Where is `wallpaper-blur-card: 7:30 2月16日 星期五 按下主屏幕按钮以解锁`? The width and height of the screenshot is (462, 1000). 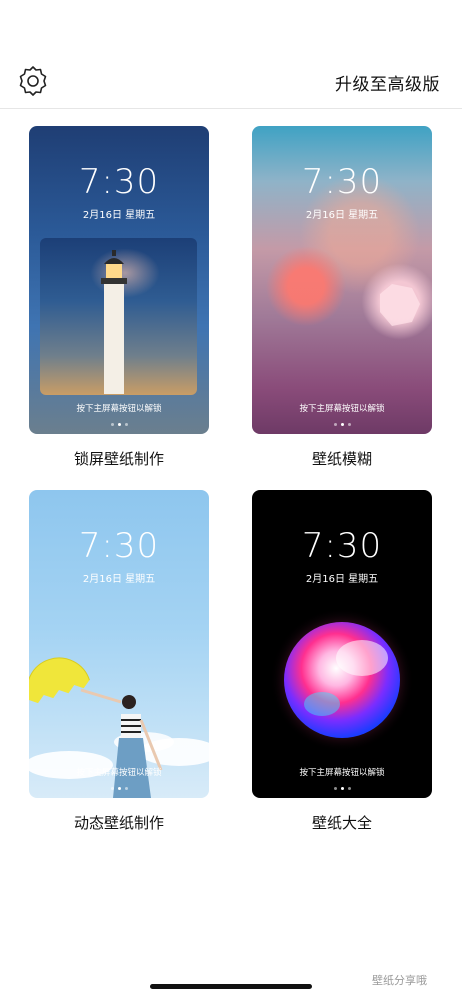 wallpaper-blur-card: 7:30 2月16日 星期五 按下主屏幕按钮以解锁 is located at coordinates (342, 280).